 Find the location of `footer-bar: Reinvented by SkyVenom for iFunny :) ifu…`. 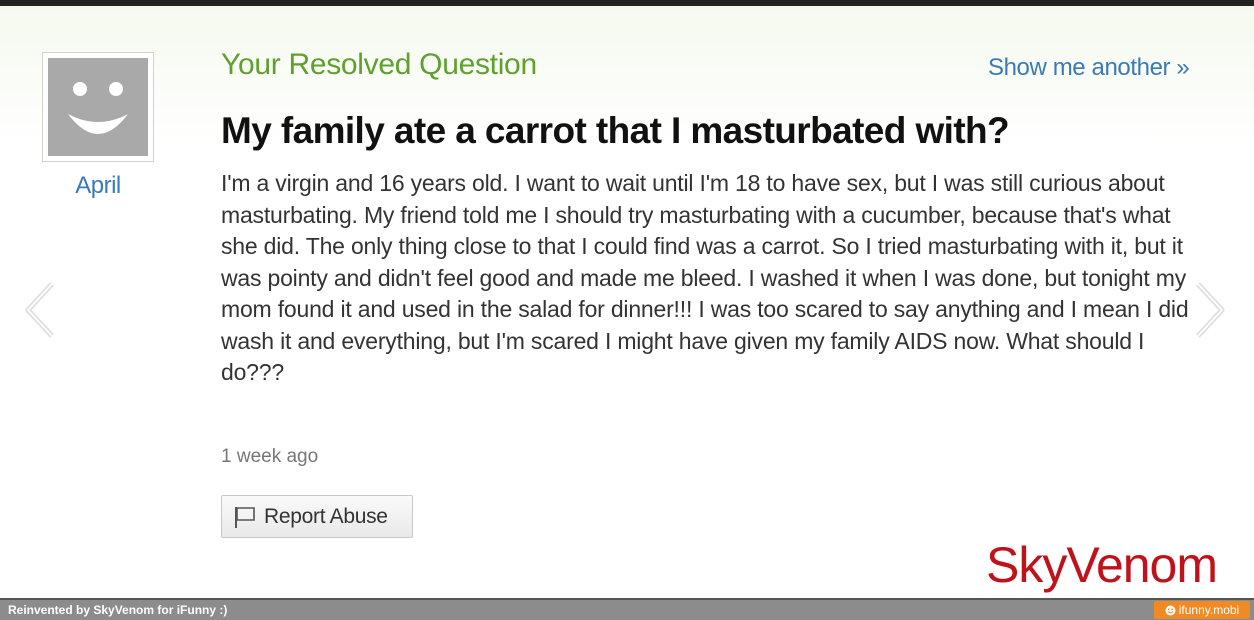

footer-bar: Reinvented by SkyVenom for iFunny :) ifu… is located at coordinates (627, 609).